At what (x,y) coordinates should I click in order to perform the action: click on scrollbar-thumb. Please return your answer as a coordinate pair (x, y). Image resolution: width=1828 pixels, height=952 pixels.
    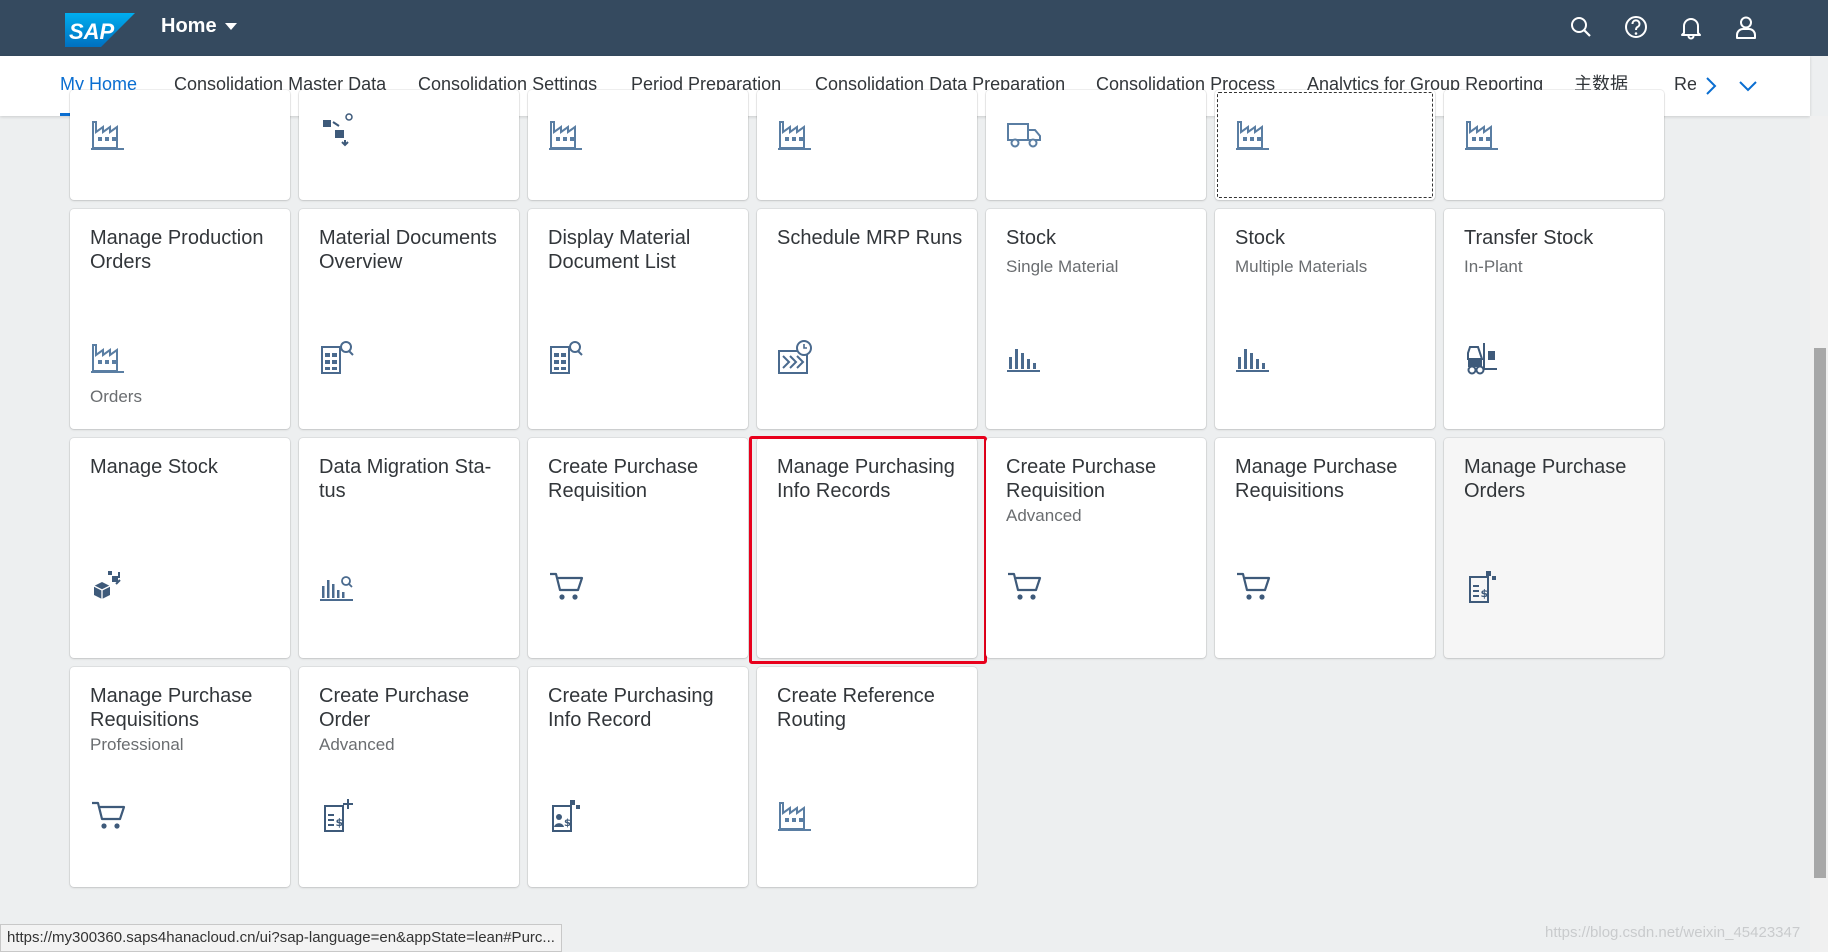
    Looking at the image, I should click on (1820, 613).